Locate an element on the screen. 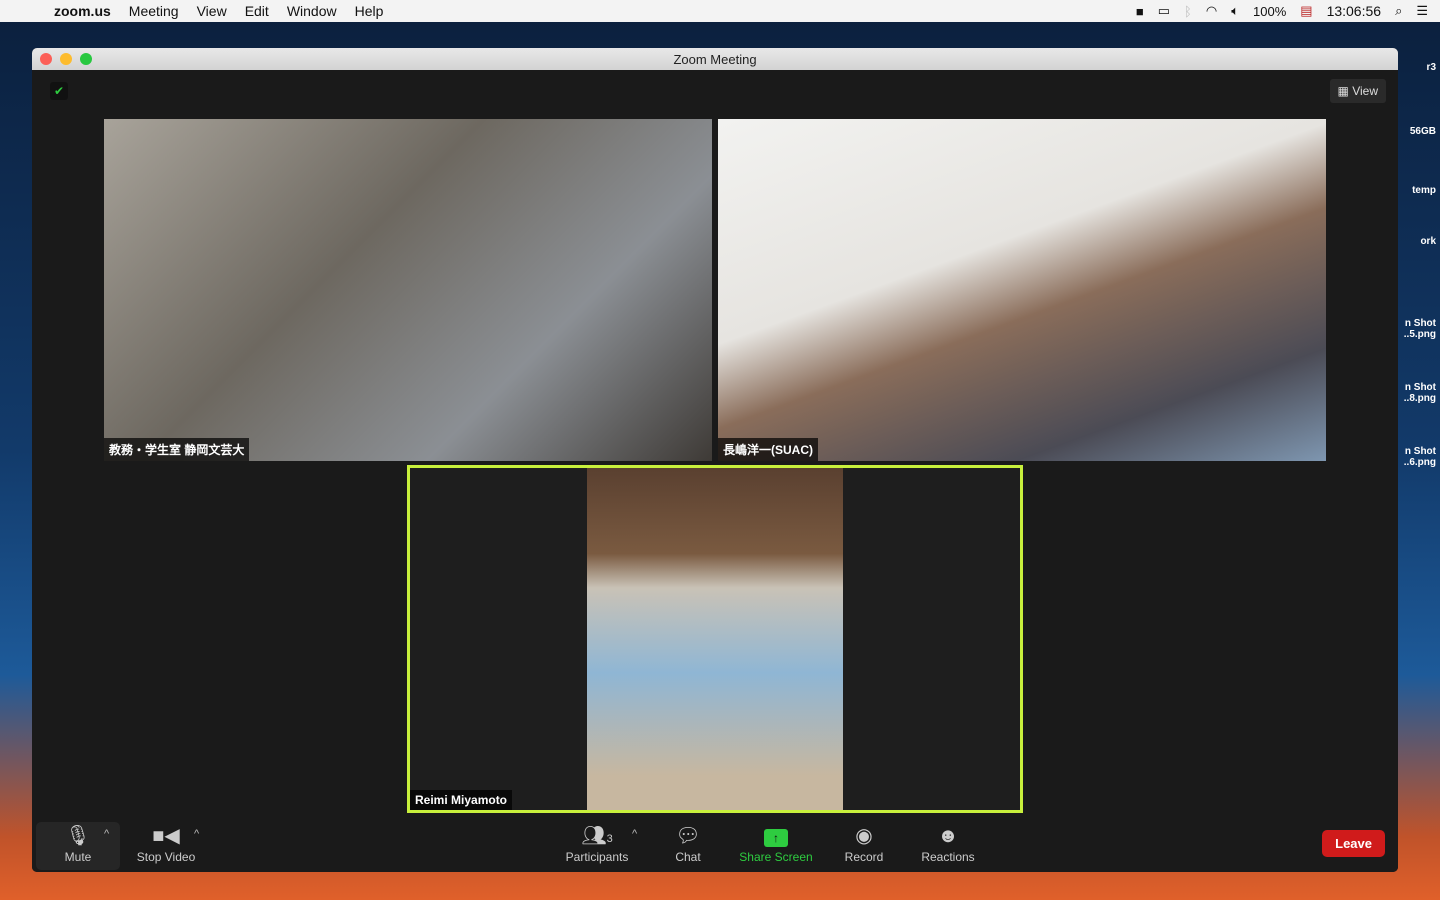 The width and height of the screenshot is (1440, 900). title-bar: Zoom Meeting is located at coordinates (715, 59).